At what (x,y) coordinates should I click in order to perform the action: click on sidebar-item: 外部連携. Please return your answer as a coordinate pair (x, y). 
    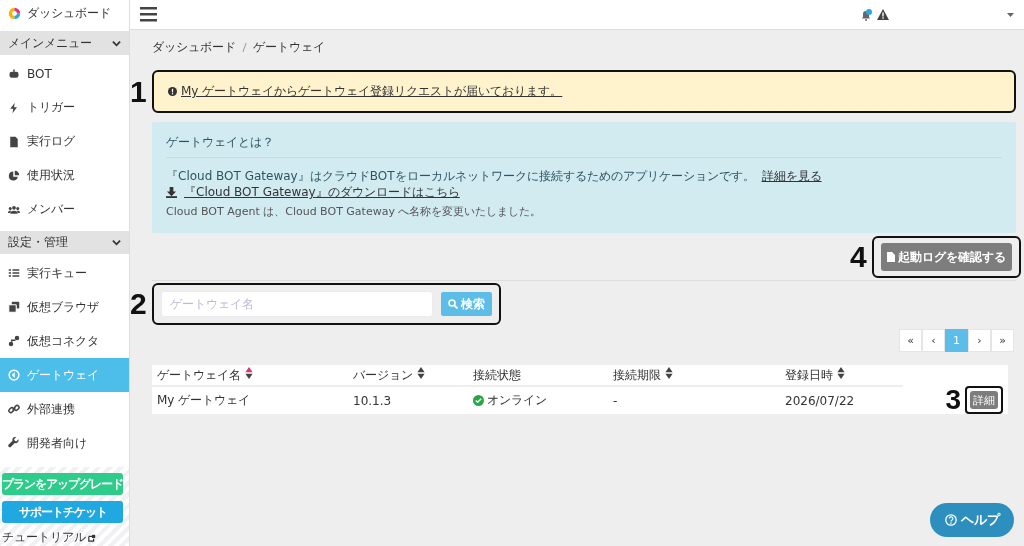
    Looking at the image, I should click on (64, 409).